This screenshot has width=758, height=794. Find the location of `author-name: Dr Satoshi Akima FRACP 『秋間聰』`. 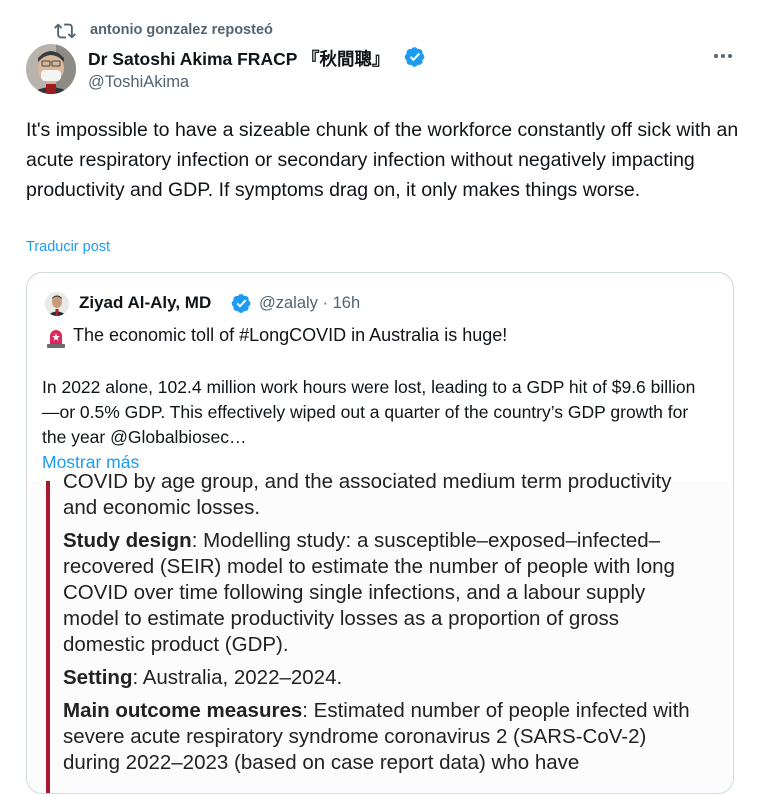

author-name: Dr Satoshi Akima FRACP 『秋間聰』 is located at coordinates (238, 58).